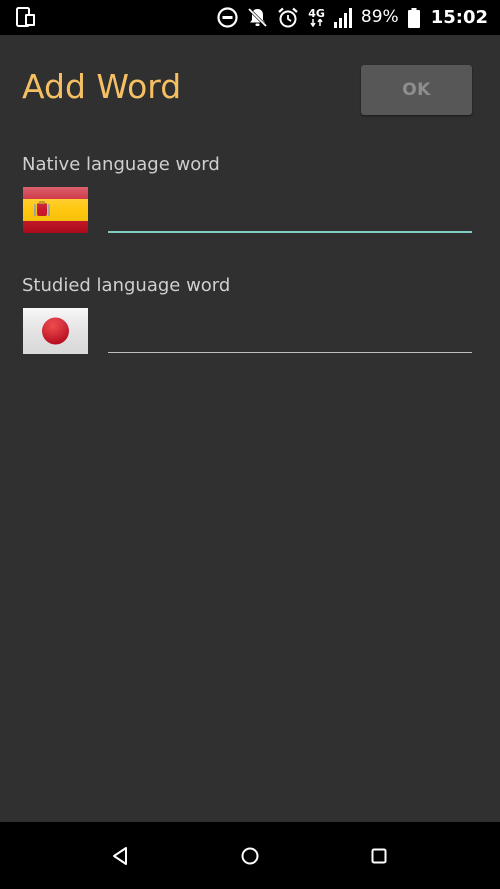  Describe the element at coordinates (55, 331) in the screenshot. I see `japan-flag-icon` at that location.